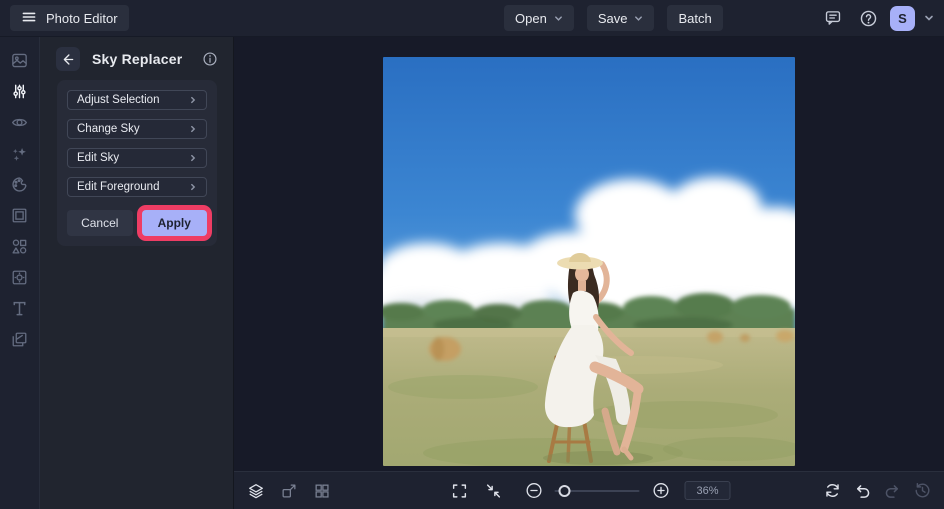  I want to click on adjust-selection-item: Adjust Selection, so click(137, 100).